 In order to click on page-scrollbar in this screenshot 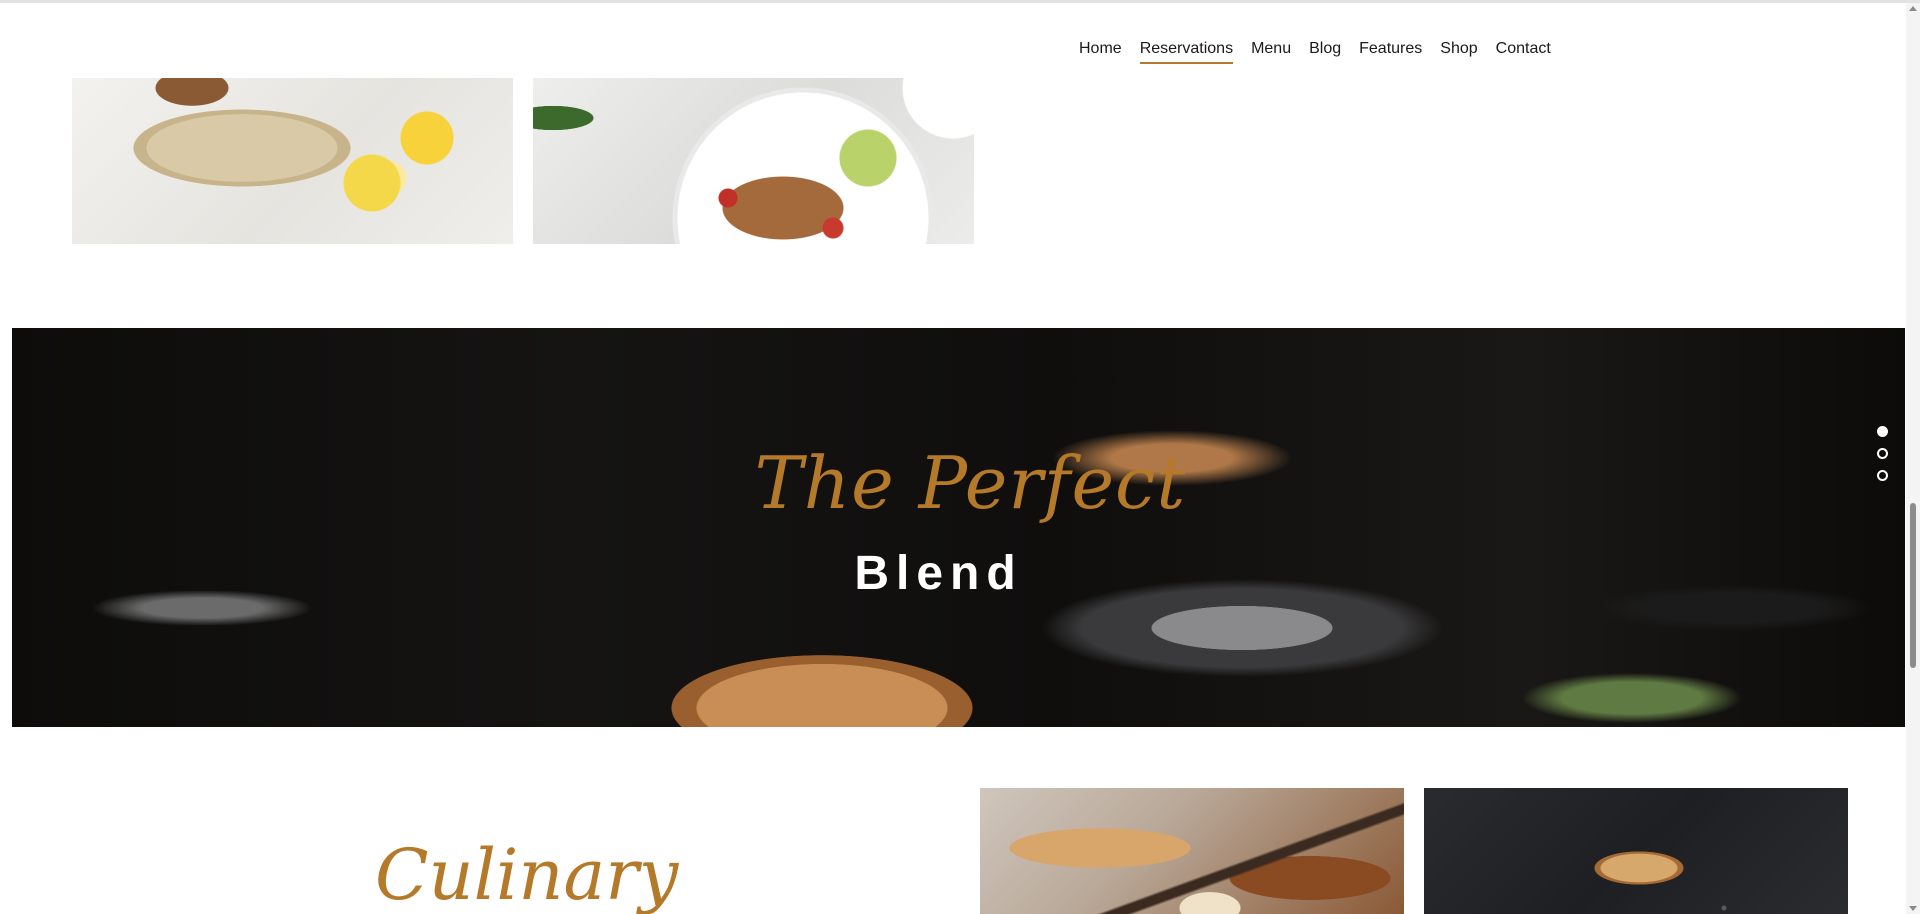, I will do `click(1913, 458)`.